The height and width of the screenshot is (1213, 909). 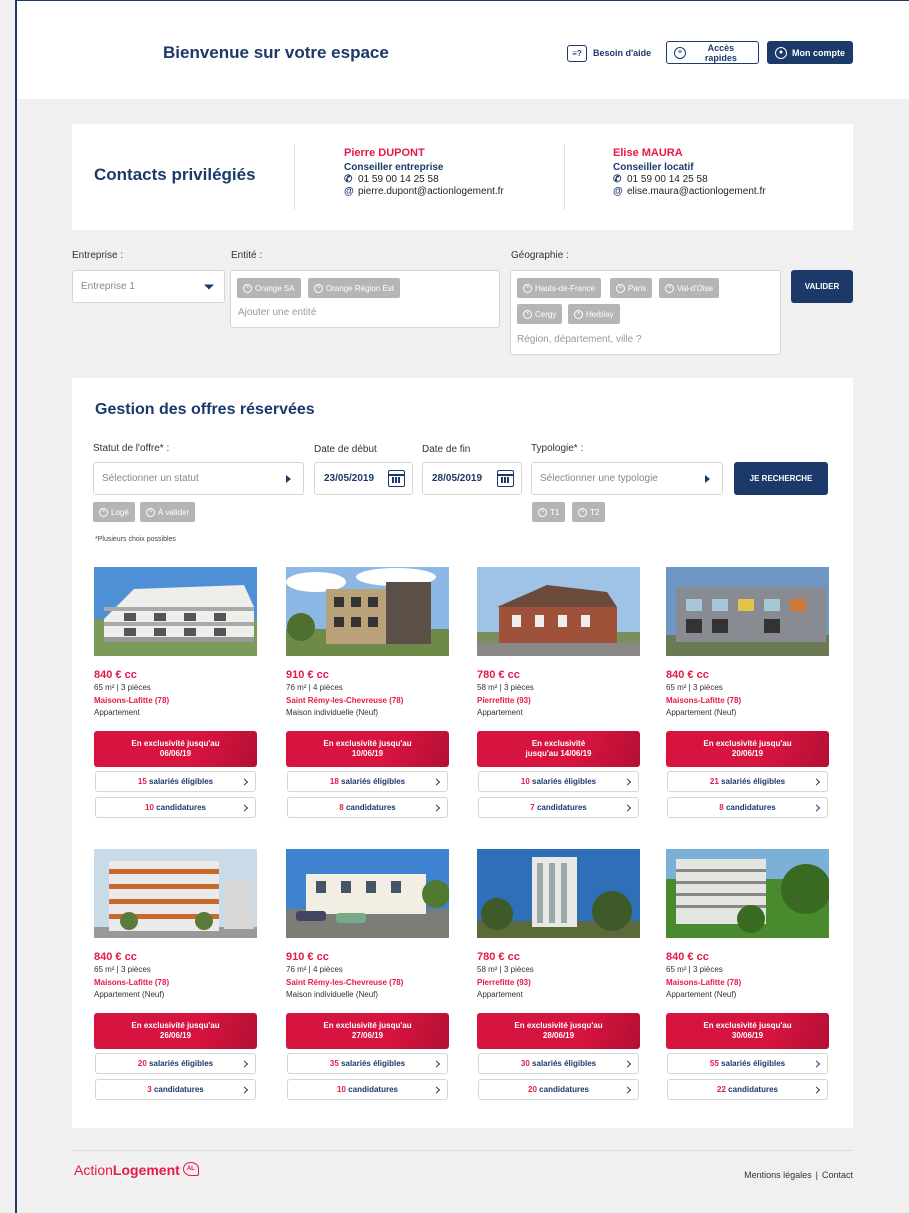 What do you see at coordinates (136, 1170) in the screenshot?
I see `action-logement-logo: Action Logement AL` at bounding box center [136, 1170].